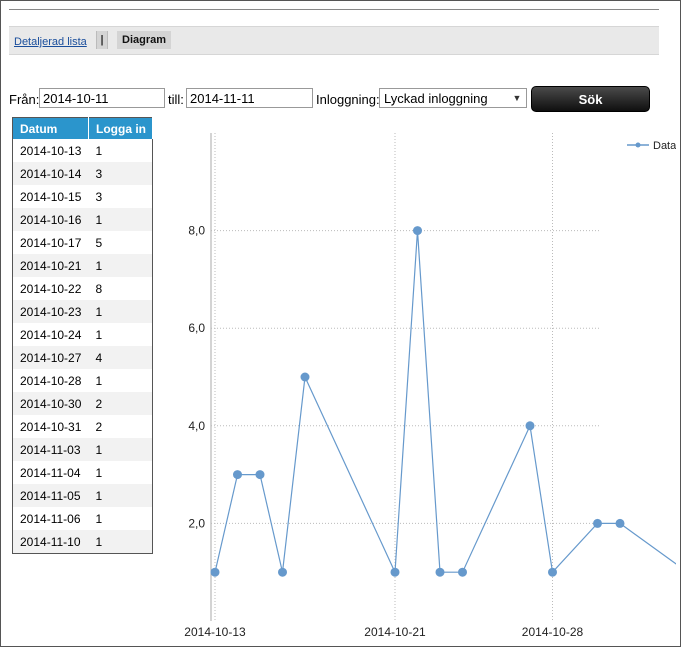 The height and width of the screenshot is (647, 681). What do you see at coordinates (50, 380) in the screenshot?
I see `cell-date: 2014-10-28` at bounding box center [50, 380].